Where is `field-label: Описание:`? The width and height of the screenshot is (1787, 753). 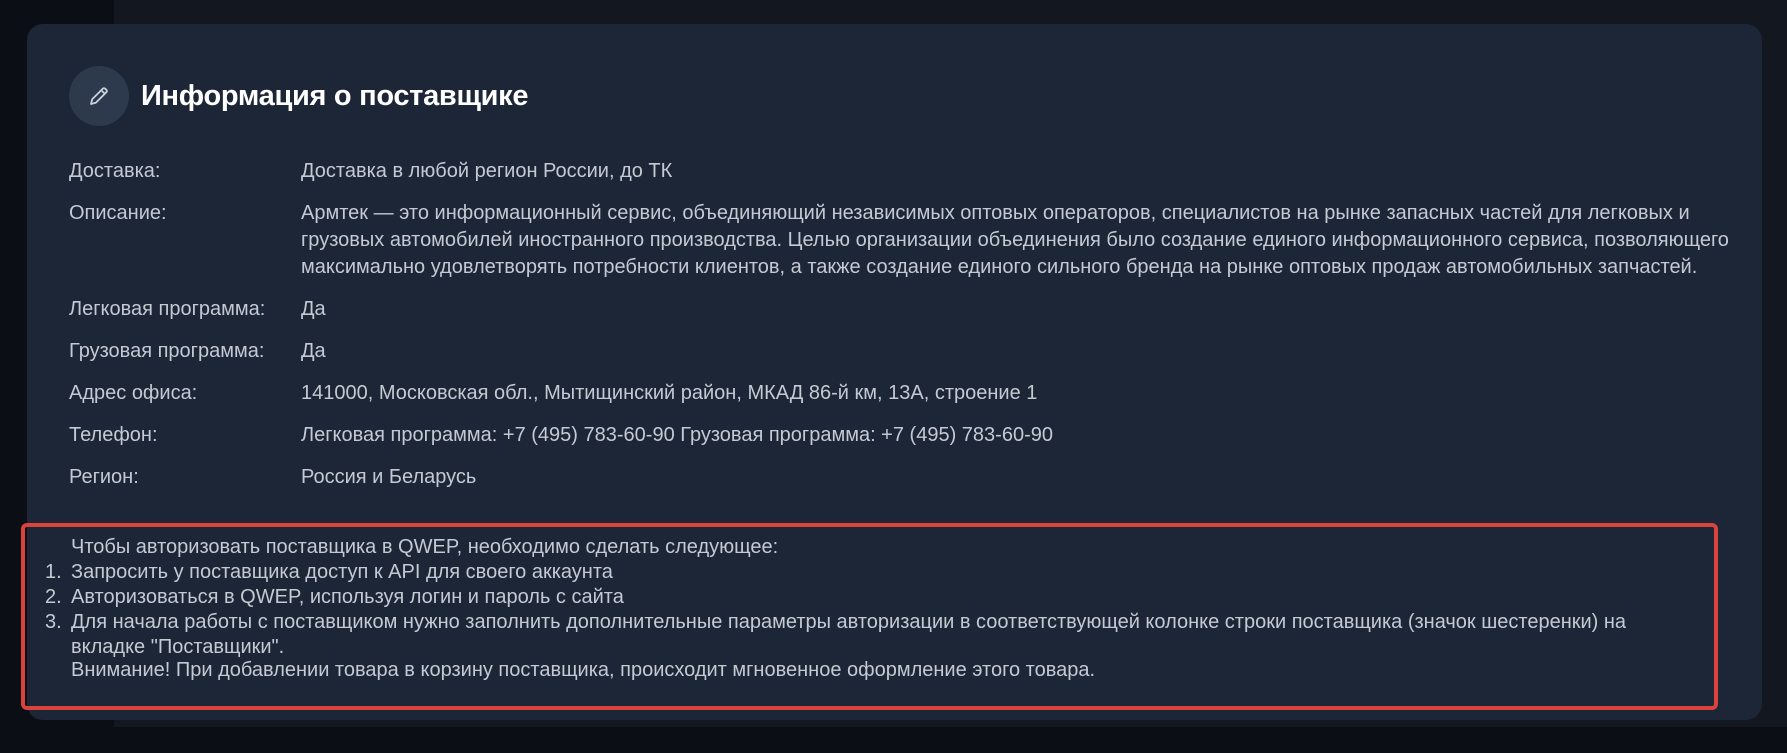 field-label: Описание: is located at coordinates (118, 213).